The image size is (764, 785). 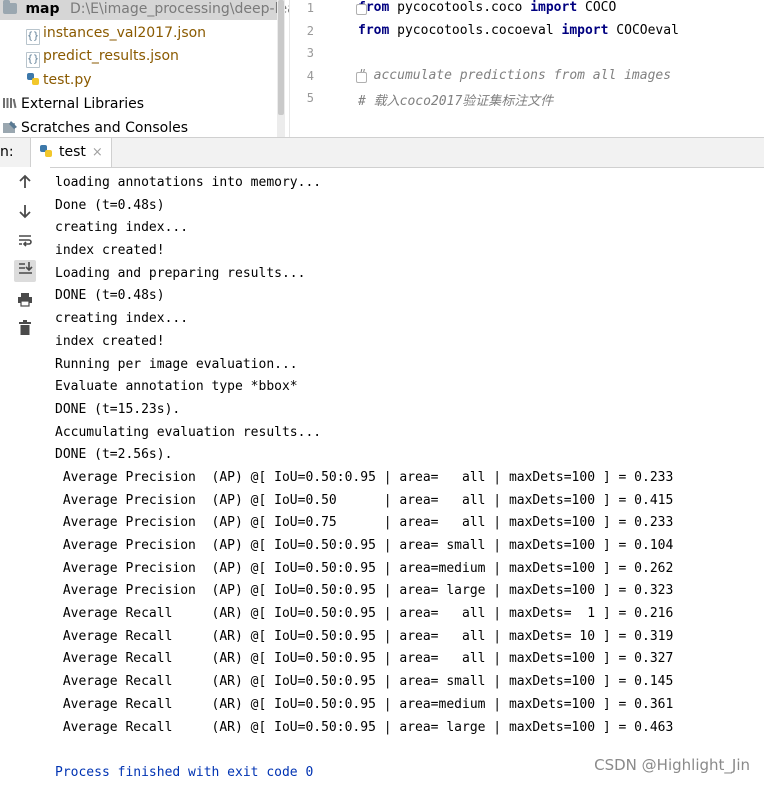 I want to click on console-line: DONE (t=2.56s)., so click(x=114, y=455).